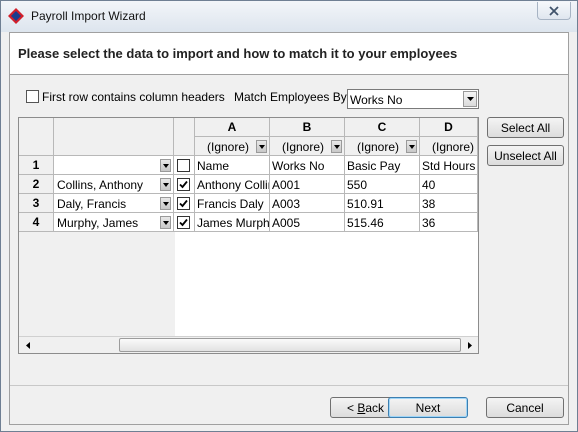 Image resolution: width=578 pixels, height=432 pixels. I want to click on arrow-left-icon, so click(27, 345).